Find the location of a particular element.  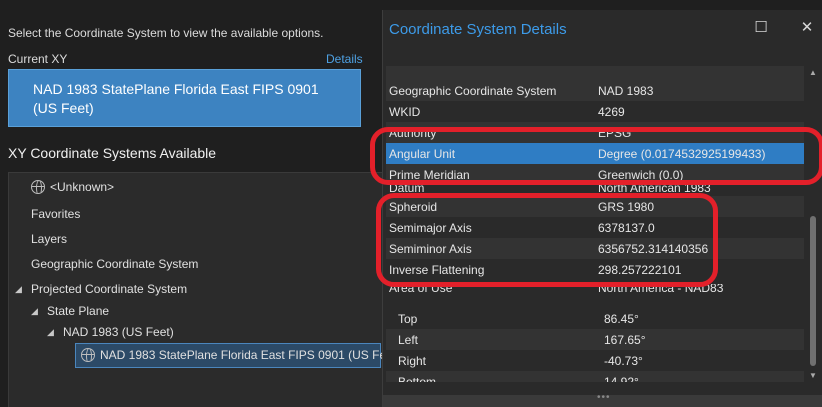

property-row: Inverse Flattening 298.257222101 is located at coordinates (595, 269).